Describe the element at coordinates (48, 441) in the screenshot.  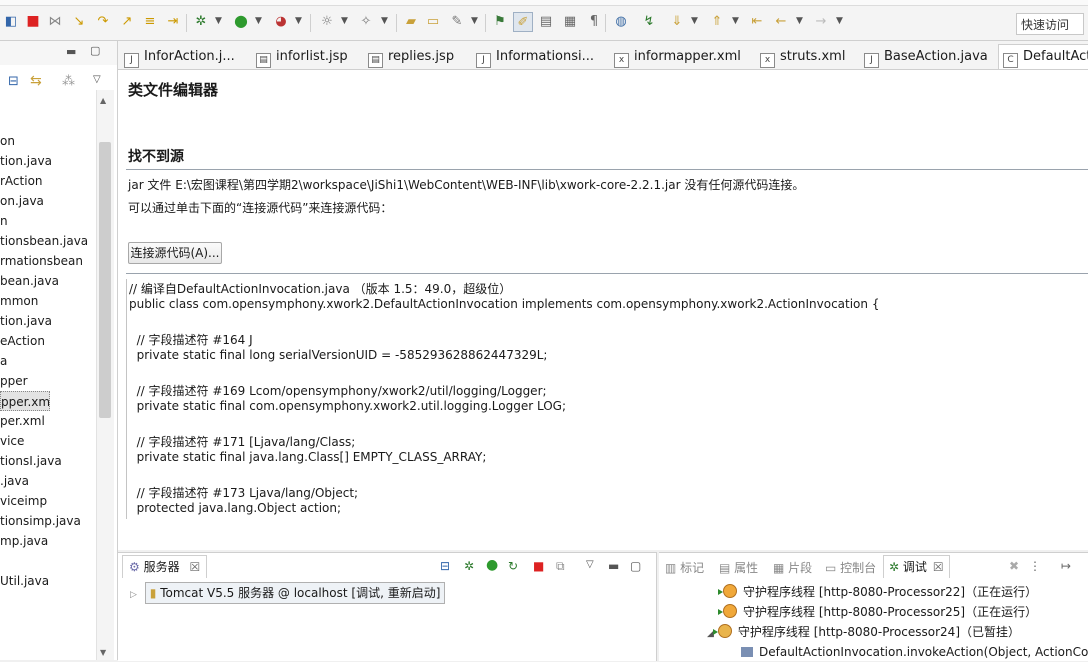
I see `tree-item: vice` at that location.